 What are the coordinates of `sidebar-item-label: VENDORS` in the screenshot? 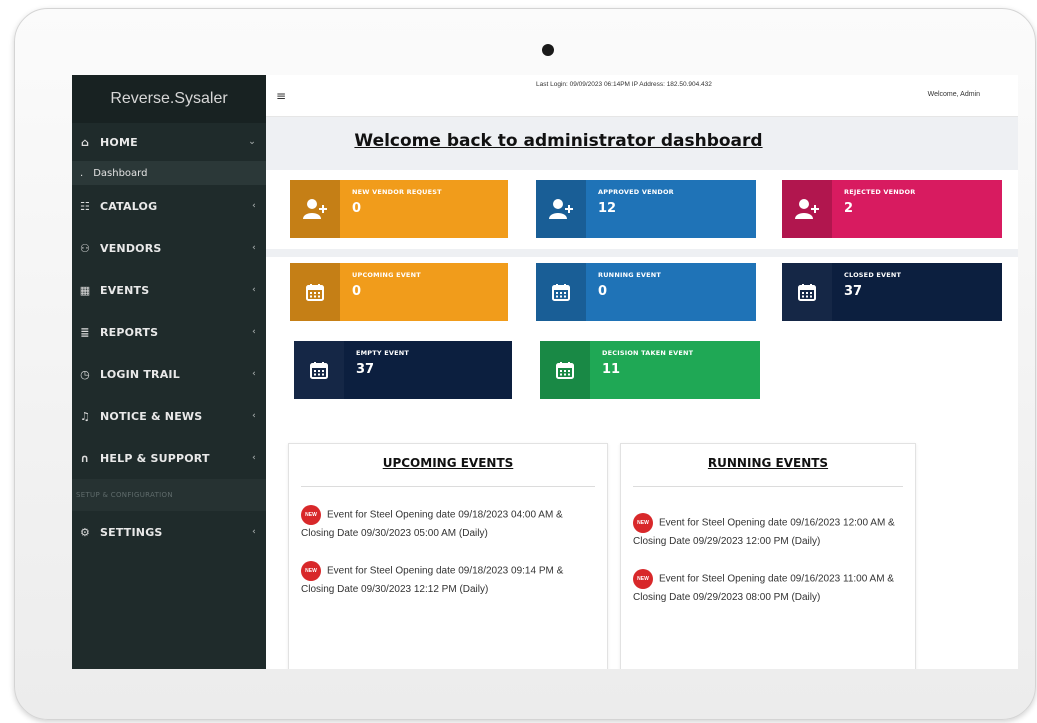 It's located at (131, 248).